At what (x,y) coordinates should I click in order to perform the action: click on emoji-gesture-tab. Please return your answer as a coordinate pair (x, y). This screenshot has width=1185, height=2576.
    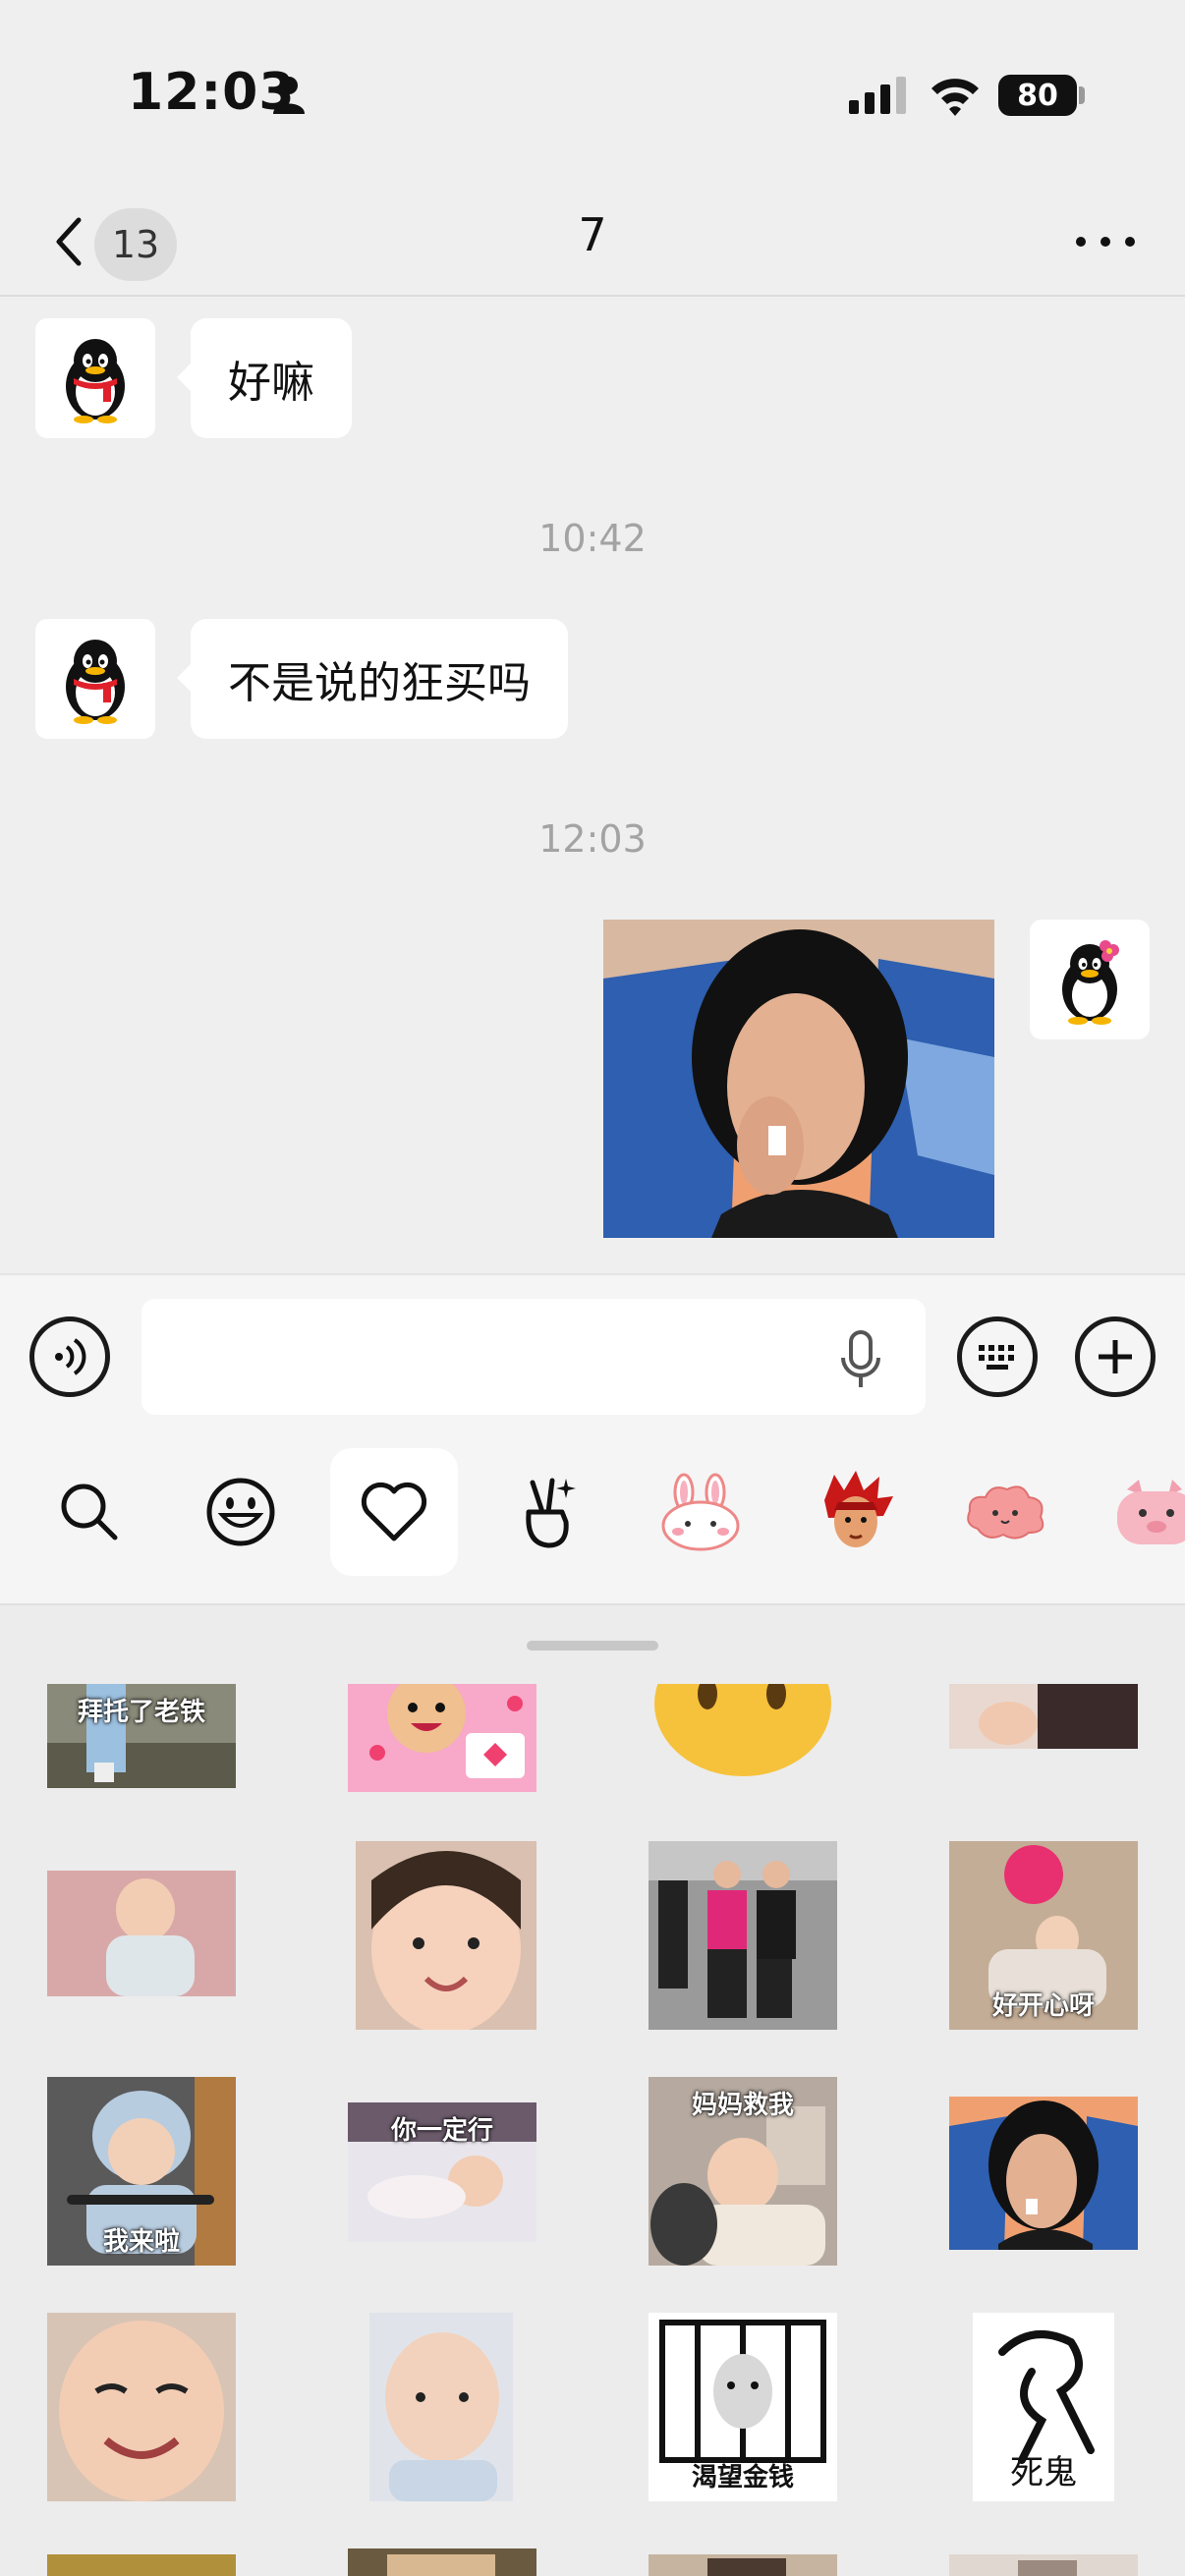
    Looking at the image, I should click on (547, 1512).